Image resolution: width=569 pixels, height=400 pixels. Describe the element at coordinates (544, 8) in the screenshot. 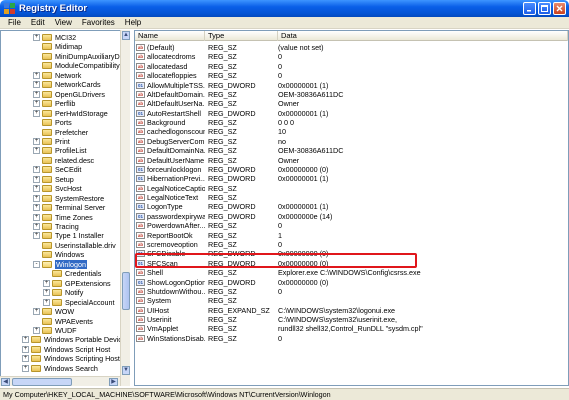

I see `maximize-button` at that location.